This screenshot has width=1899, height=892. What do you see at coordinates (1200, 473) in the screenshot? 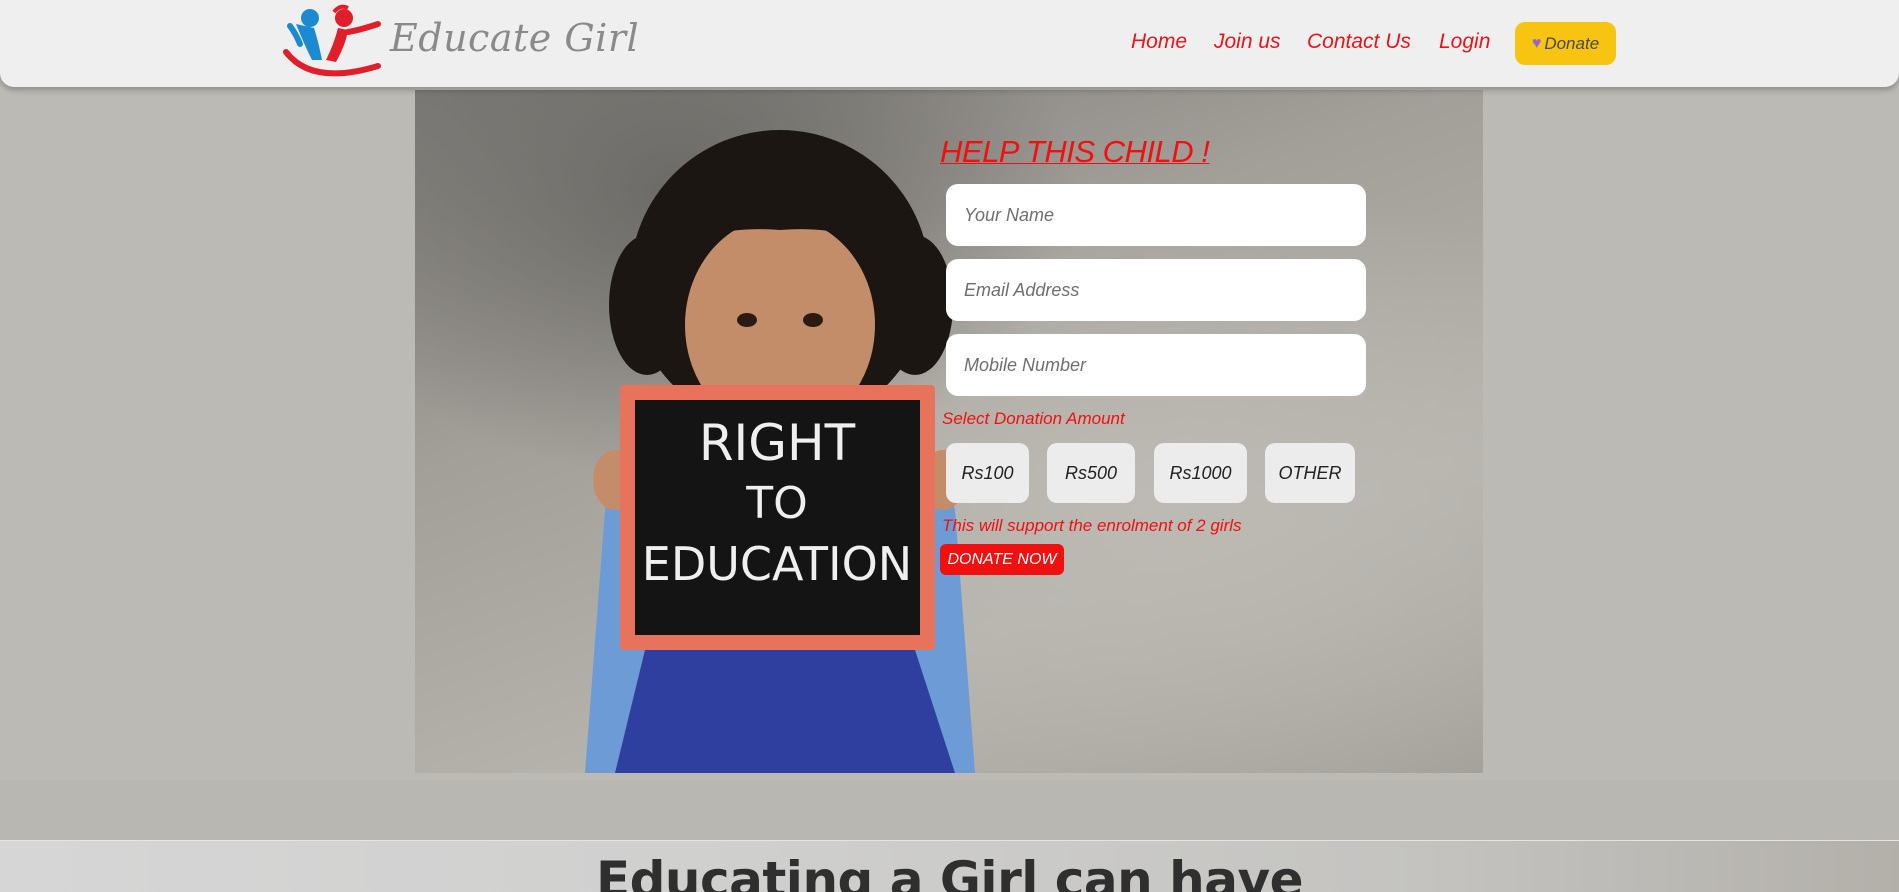
I see `amount-rs1000-button: Rs1000` at bounding box center [1200, 473].